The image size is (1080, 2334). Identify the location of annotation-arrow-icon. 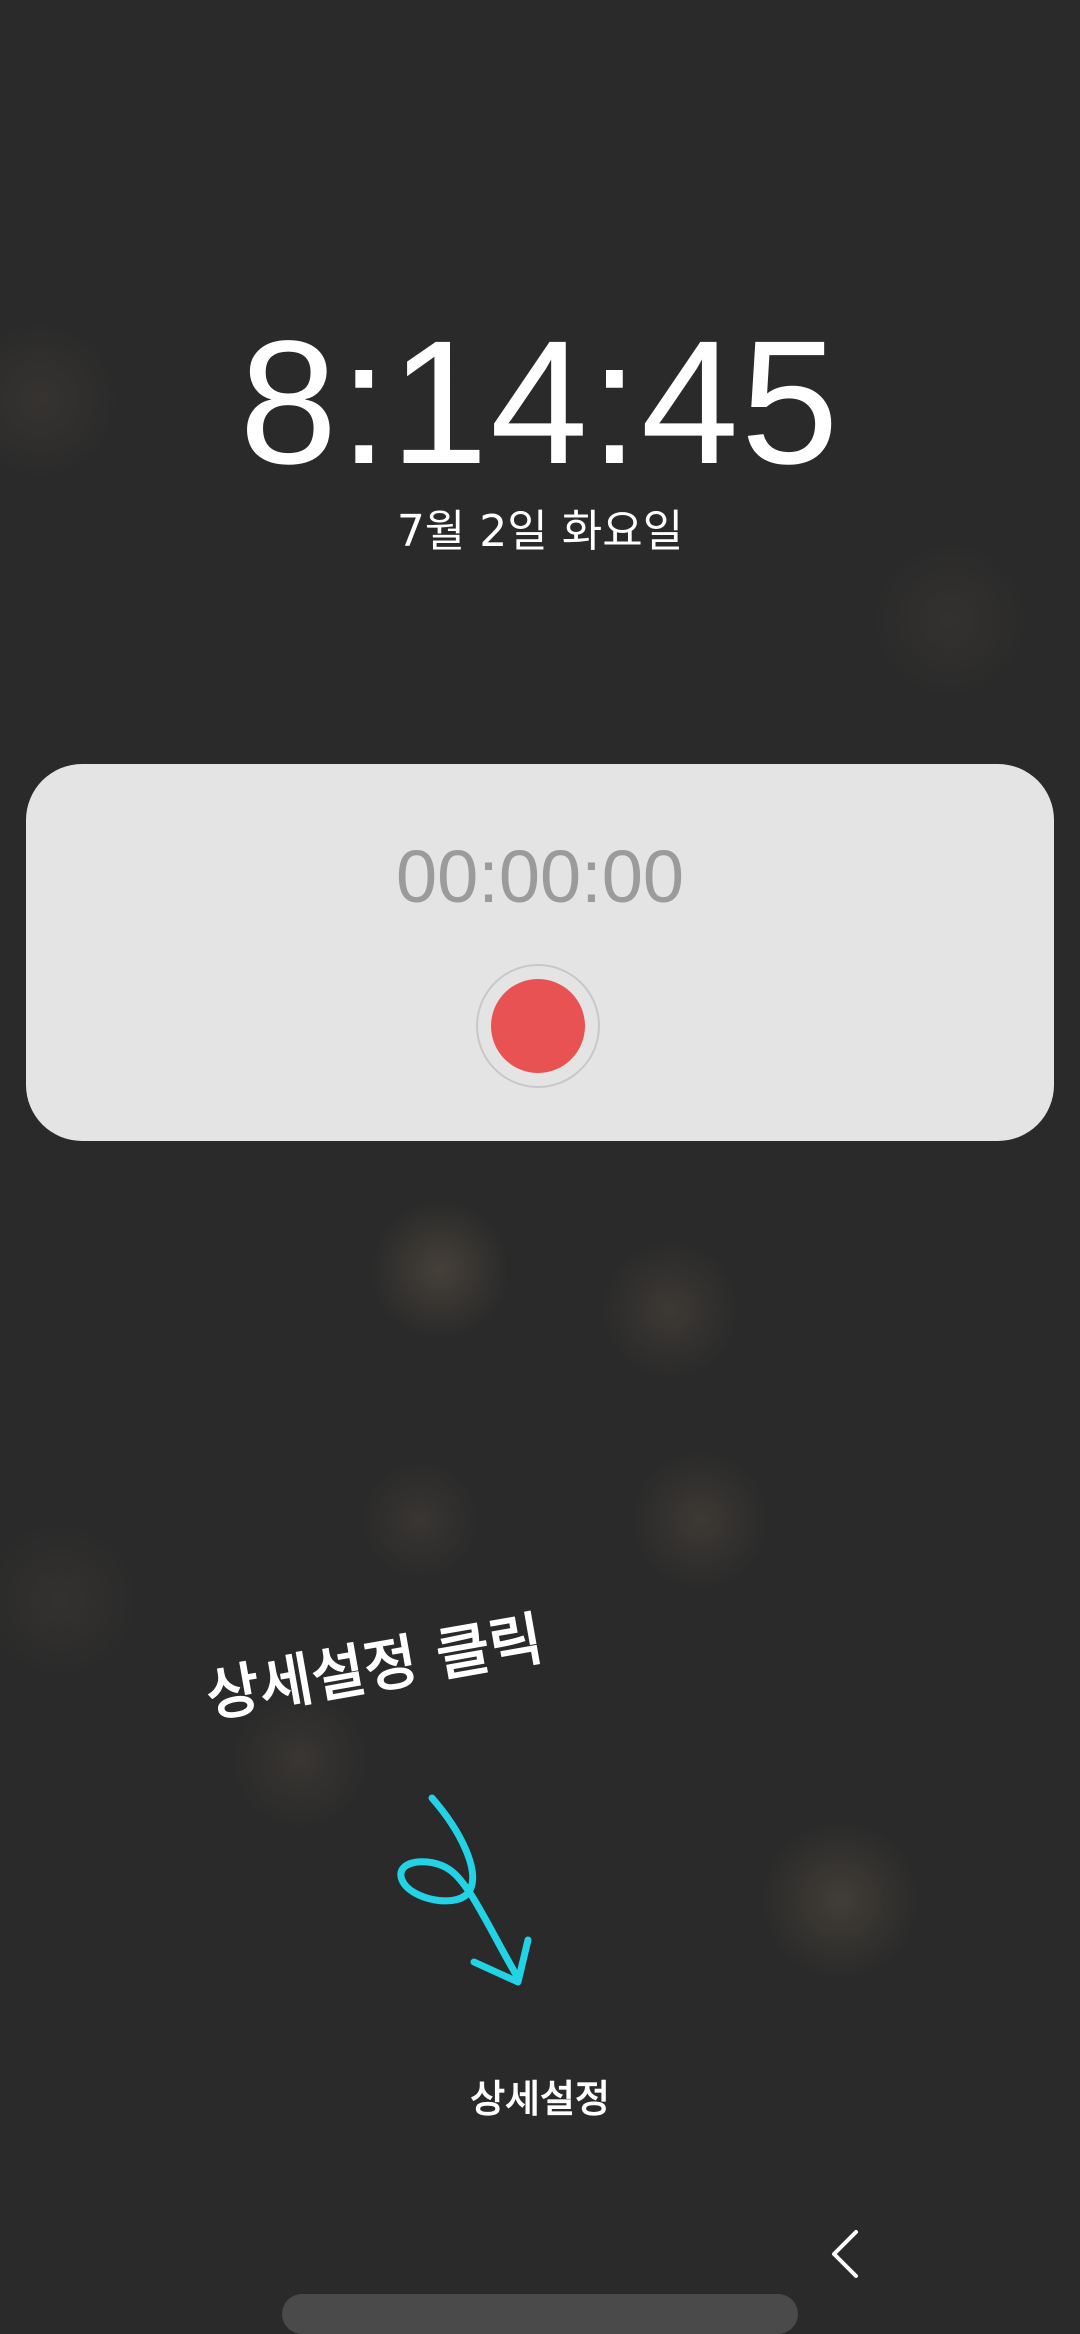
(464, 1890).